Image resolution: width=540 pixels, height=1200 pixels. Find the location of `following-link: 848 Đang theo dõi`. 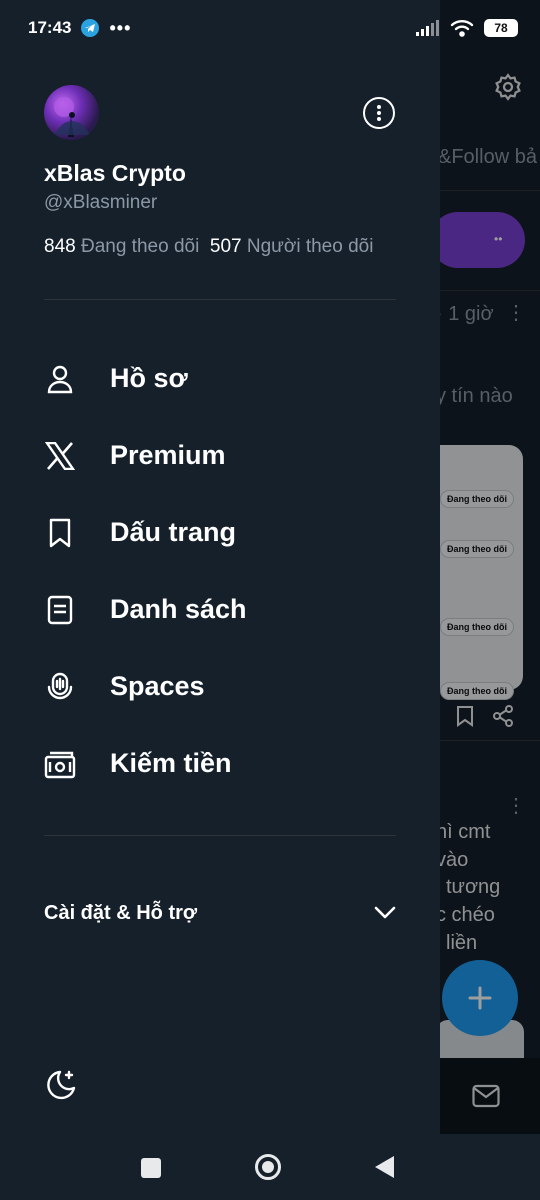

following-link: 848 Đang theo dõi is located at coordinates (121, 246).